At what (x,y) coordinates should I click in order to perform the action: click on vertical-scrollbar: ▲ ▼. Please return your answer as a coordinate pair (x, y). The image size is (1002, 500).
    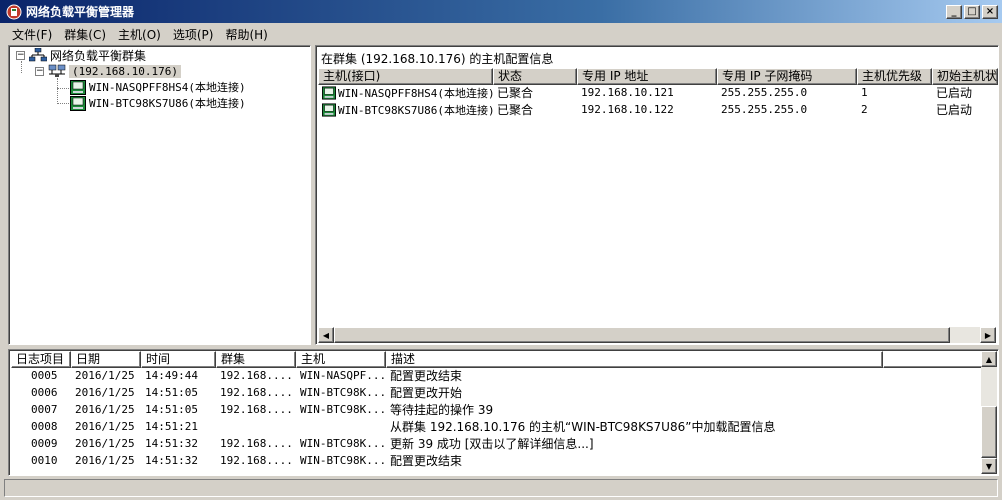
    Looking at the image, I should click on (989, 412).